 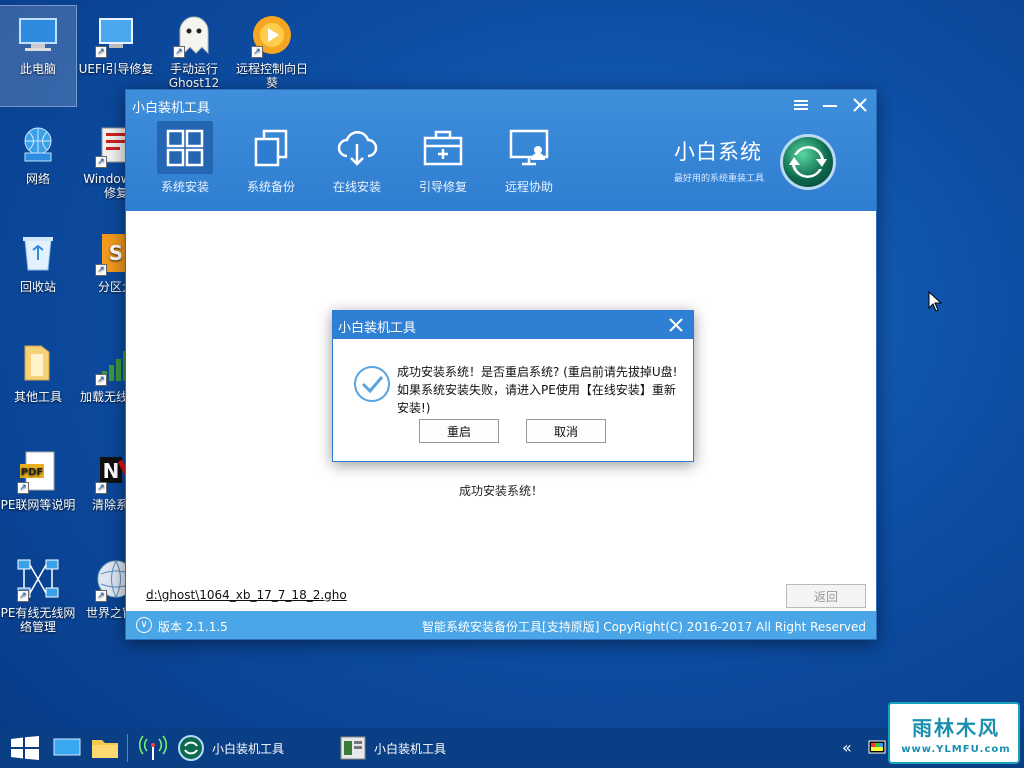 I want to click on desktop-icon-label: PE联网等说明, so click(x=38, y=505).